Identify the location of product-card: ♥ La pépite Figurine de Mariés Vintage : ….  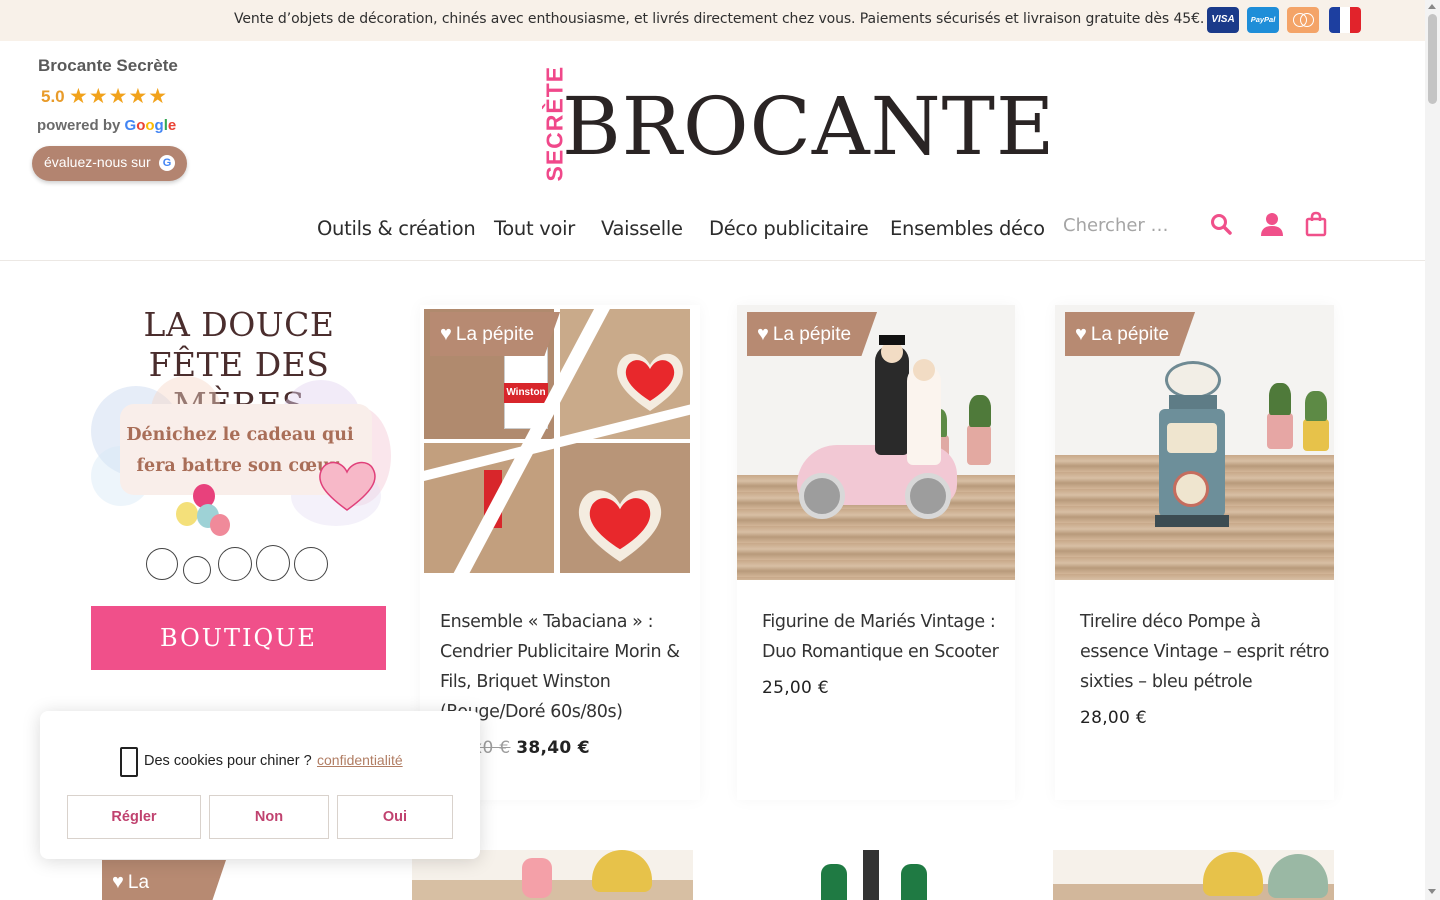
(876, 552).